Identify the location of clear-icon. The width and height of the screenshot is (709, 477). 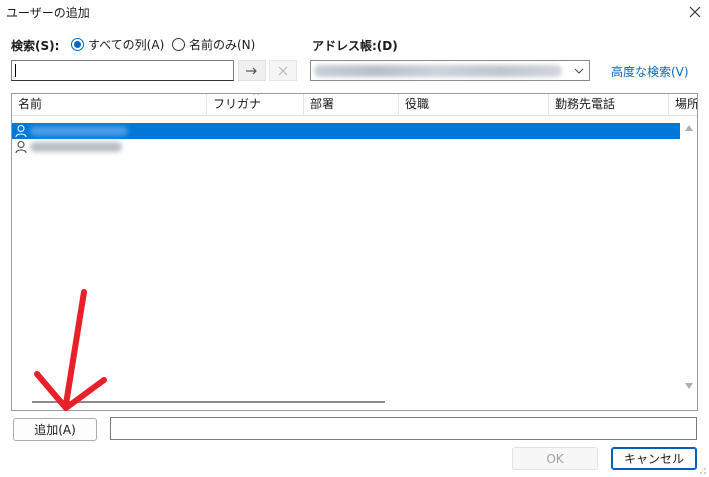
(283, 70).